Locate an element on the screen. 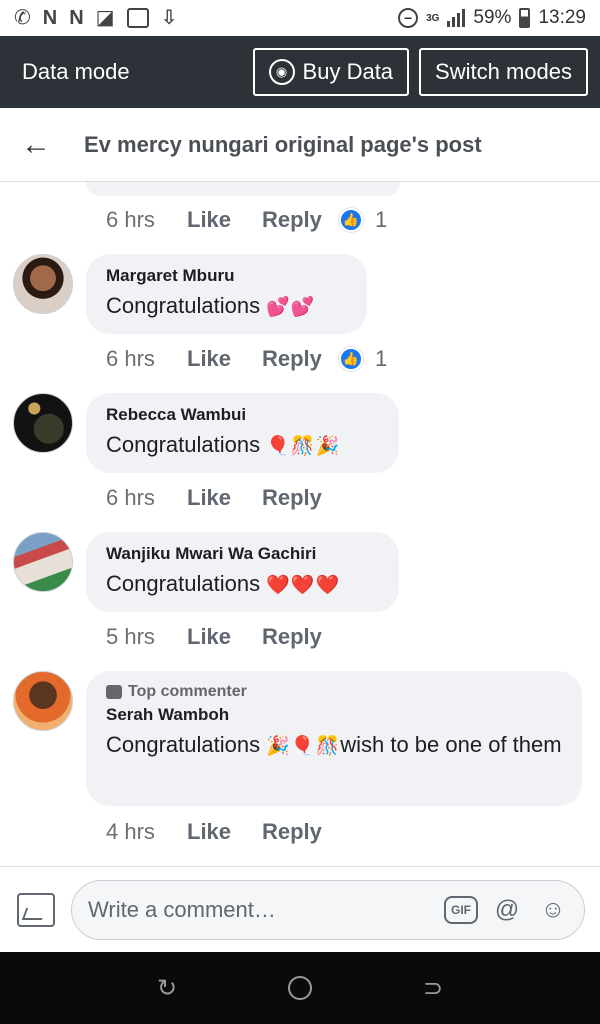 The width and height of the screenshot is (600, 1024). broadcast-icon: ◉ is located at coordinates (281, 72).